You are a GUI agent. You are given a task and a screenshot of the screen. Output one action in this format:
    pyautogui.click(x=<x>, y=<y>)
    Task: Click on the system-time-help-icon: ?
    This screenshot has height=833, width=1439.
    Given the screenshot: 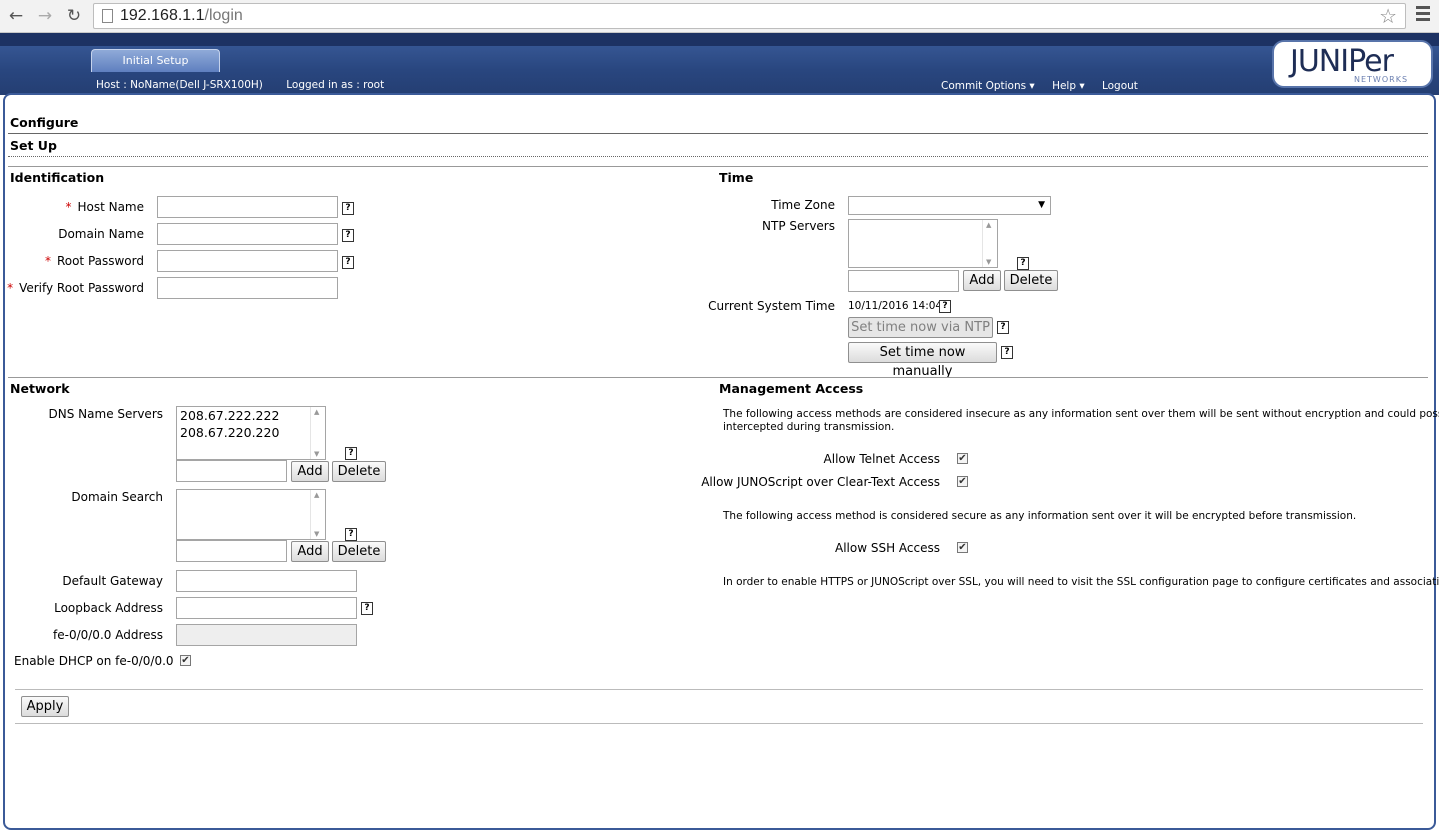 What is the action you would take?
    pyautogui.click(x=945, y=306)
    